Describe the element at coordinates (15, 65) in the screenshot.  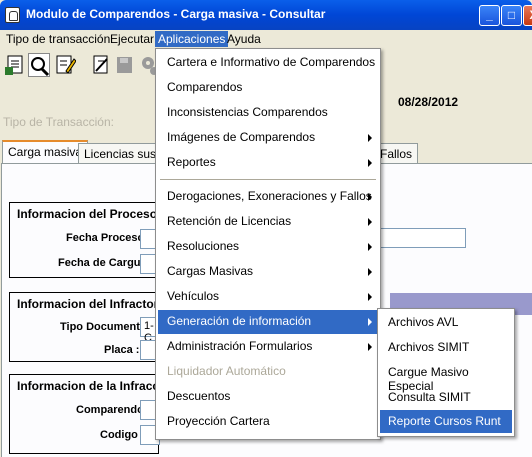
I see `add-record-icon` at that location.